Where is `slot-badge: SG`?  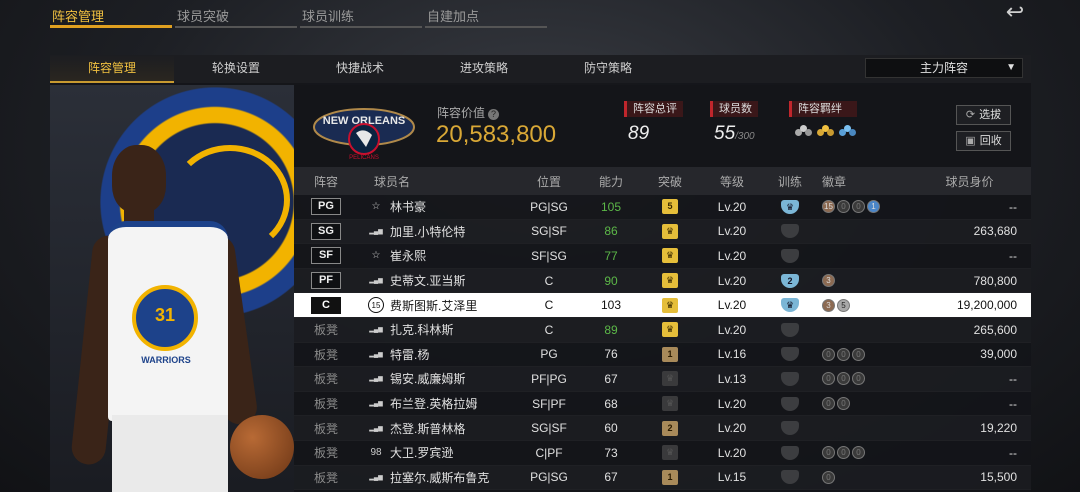 slot-badge: SG is located at coordinates (326, 231).